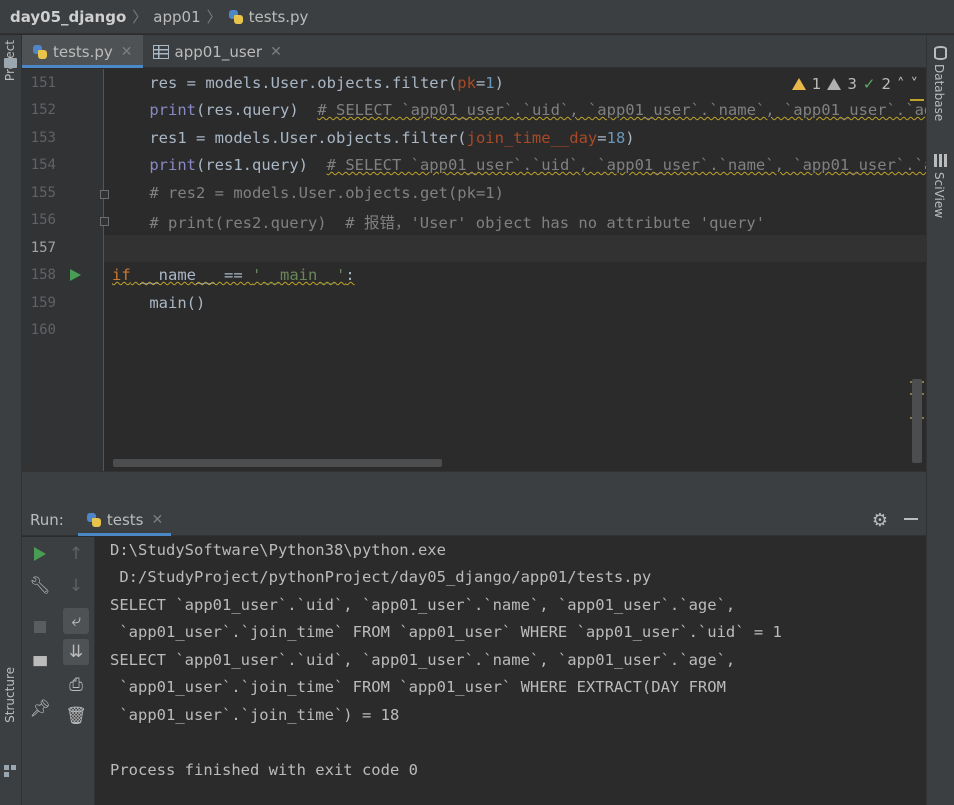 The image size is (954, 805). Describe the element at coordinates (901, 84) in the screenshot. I see `previous-highlight-icon: ˄` at that location.